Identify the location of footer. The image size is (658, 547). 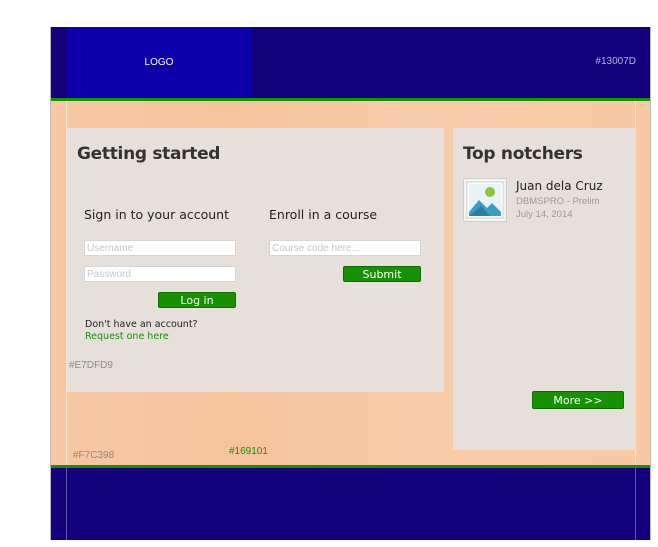
(350, 504).